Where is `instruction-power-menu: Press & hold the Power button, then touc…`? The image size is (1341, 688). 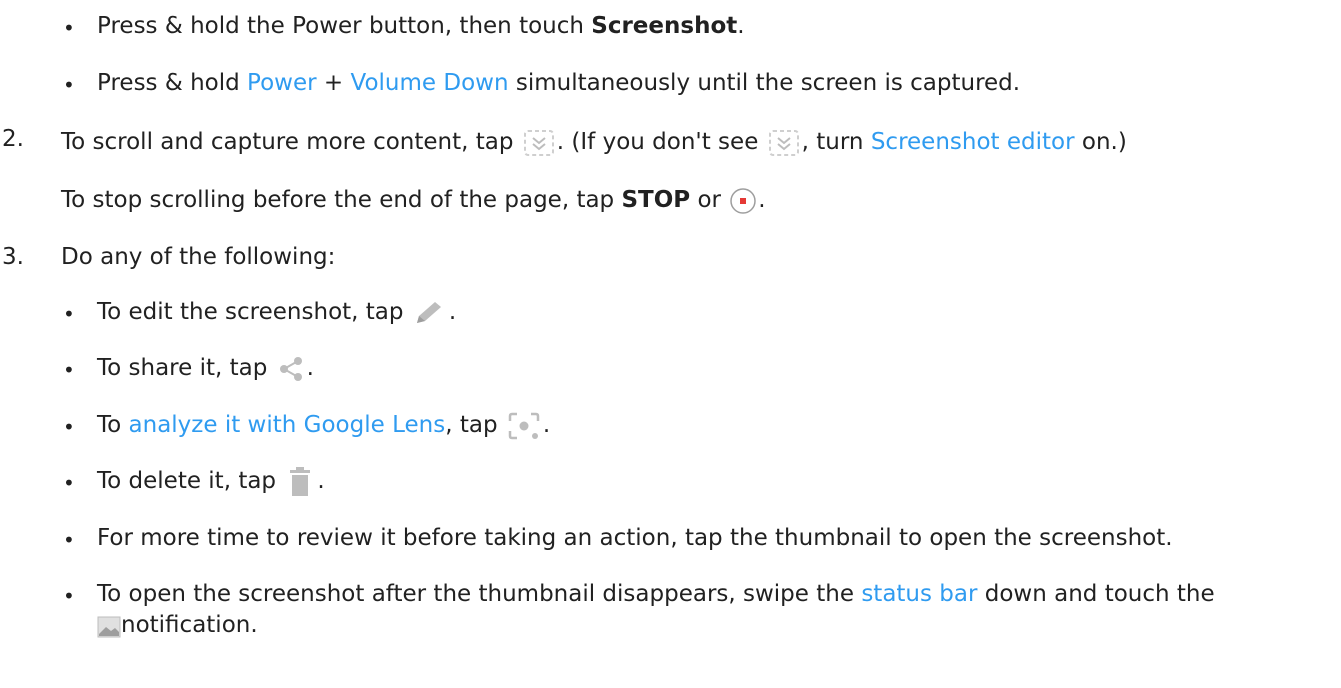
instruction-power-menu: Press & hold the Power button, then touc… is located at coordinates (421, 26).